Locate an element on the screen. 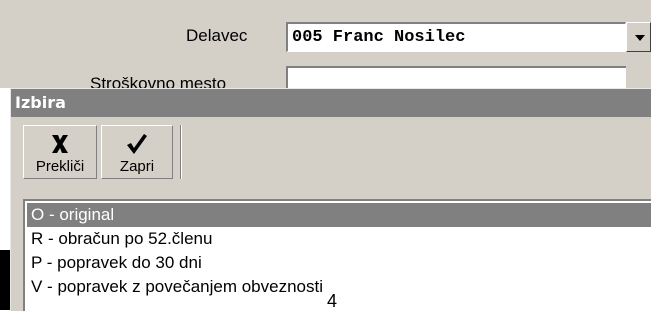 The width and height of the screenshot is (651, 311). close-button: Zapri is located at coordinates (137, 152).